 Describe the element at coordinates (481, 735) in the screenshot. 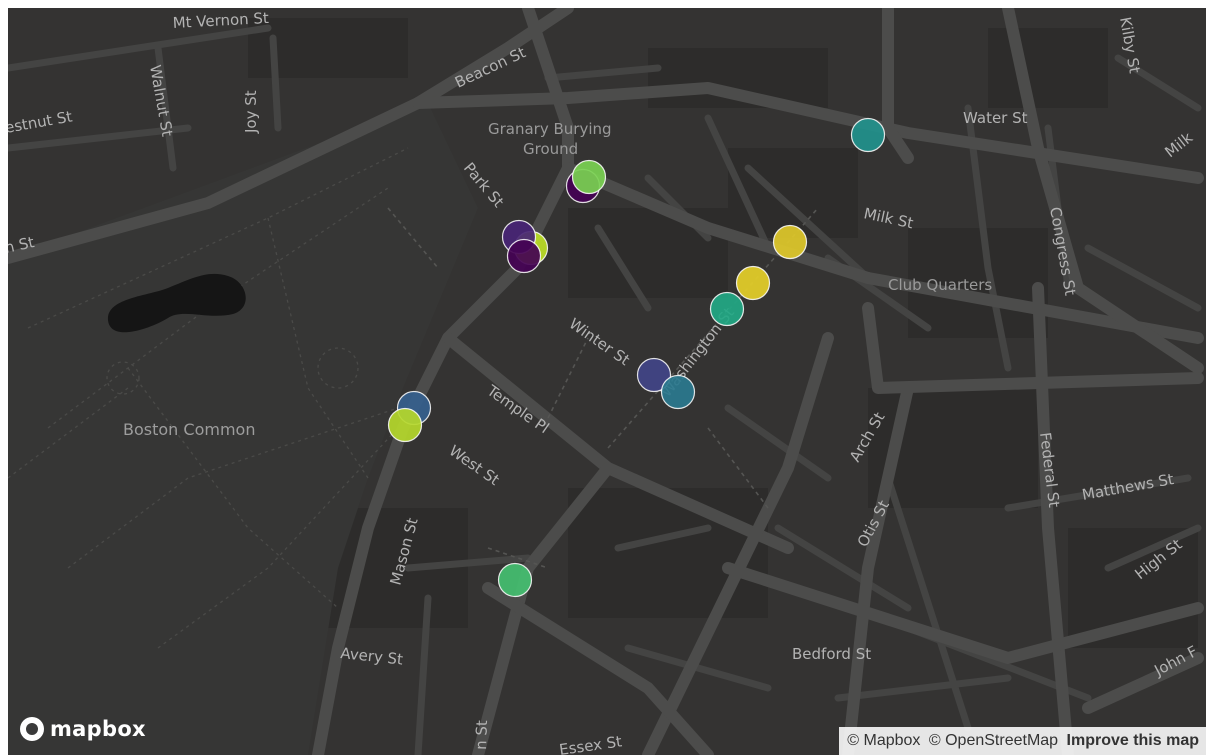

I see `label-bottom-st: n St` at that location.